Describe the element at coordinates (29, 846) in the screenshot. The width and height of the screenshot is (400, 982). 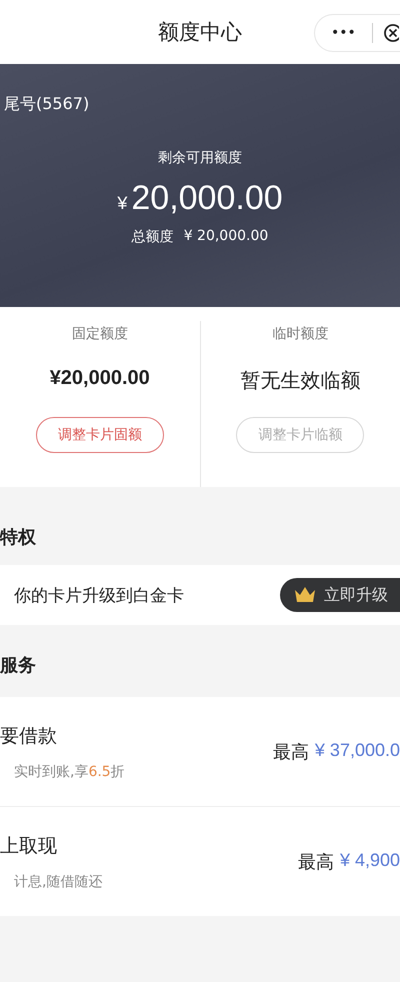
I see `service-title: 上取现` at that location.